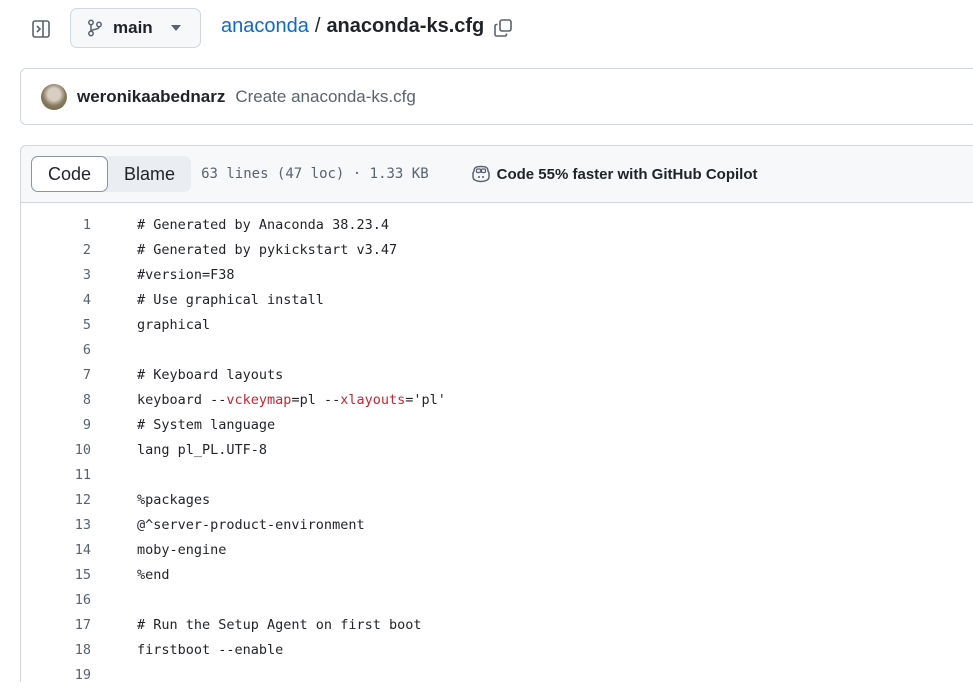  What do you see at coordinates (279, 625) in the screenshot?
I see `line-content: # Run the Setup Agent on first boot` at bounding box center [279, 625].